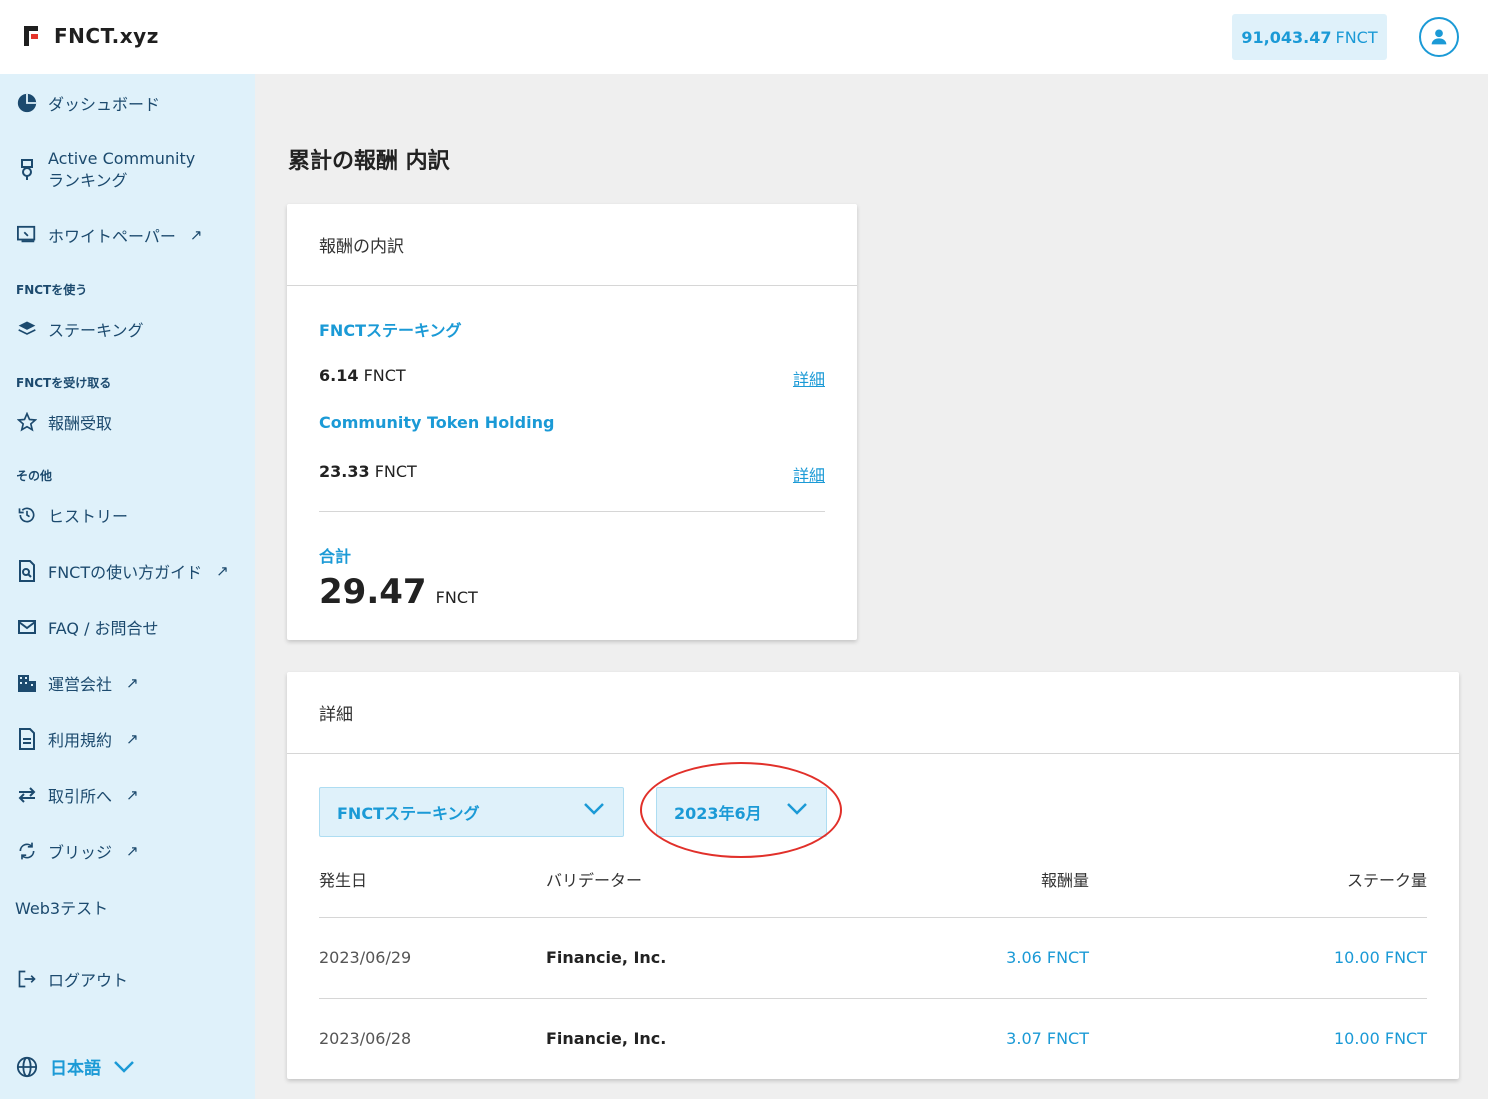 This screenshot has height=1099, width=1488. I want to click on sidebar-item-history: ヒストリー, so click(72, 515).